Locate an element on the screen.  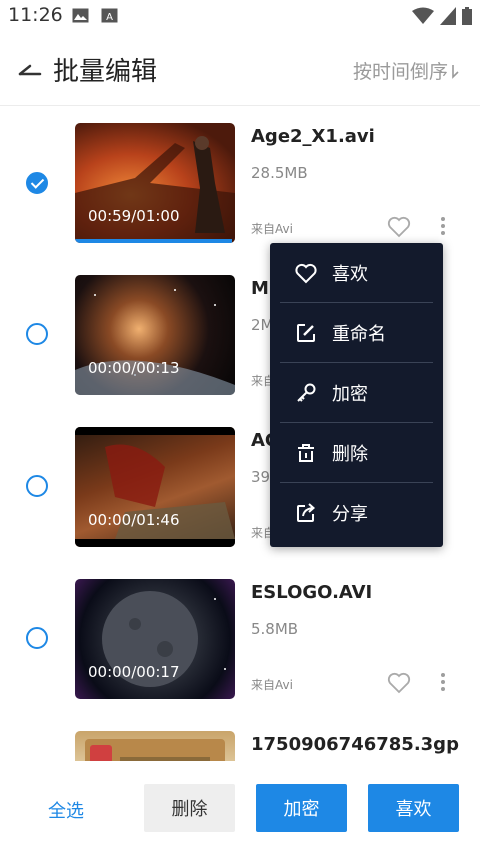
app-header: 批量编辑 按时间倒序 is located at coordinates (240, 69).